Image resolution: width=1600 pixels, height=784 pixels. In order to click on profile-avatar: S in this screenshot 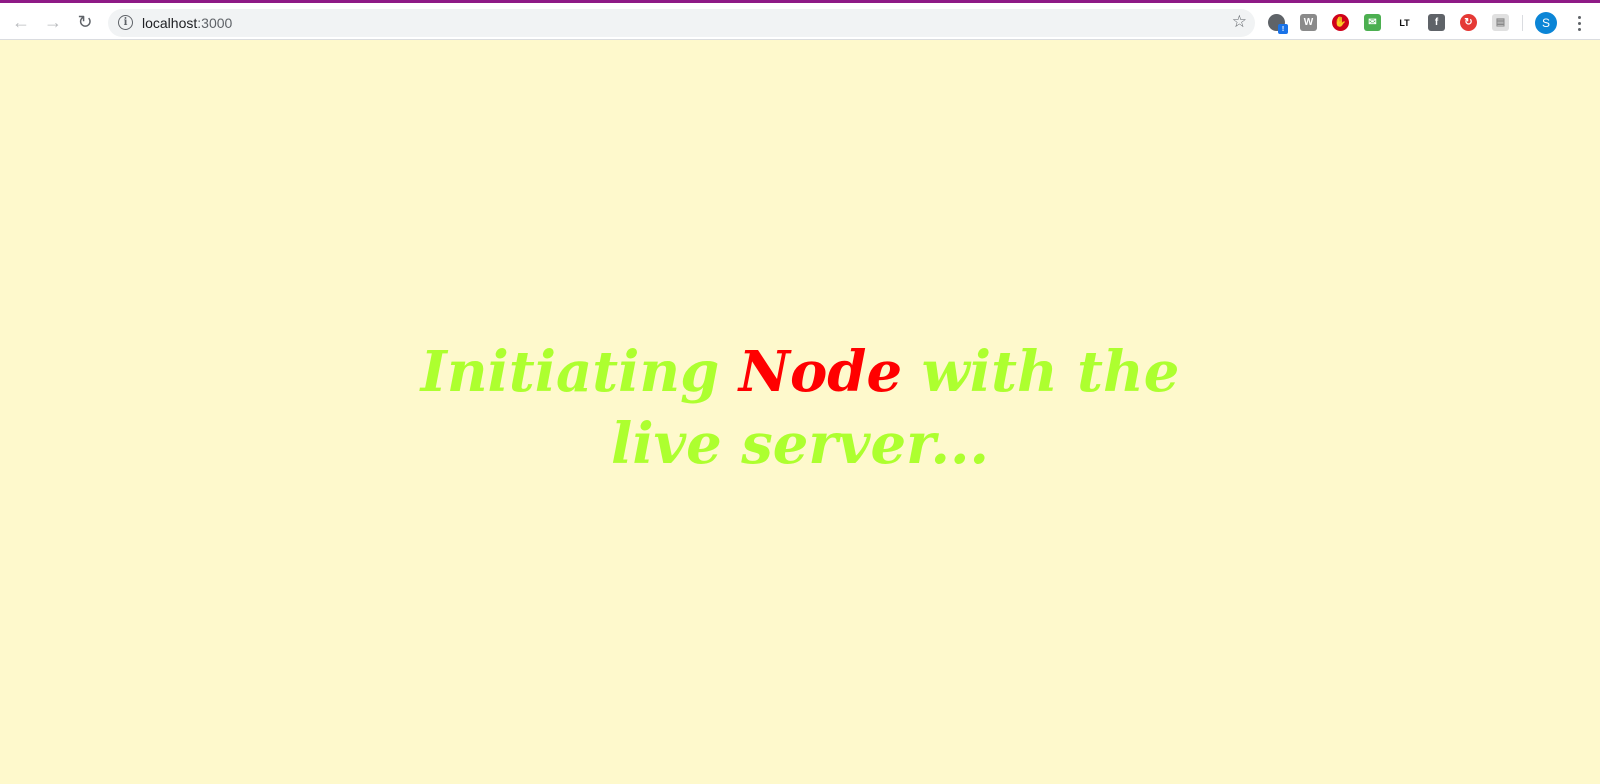, I will do `click(1546, 23)`.